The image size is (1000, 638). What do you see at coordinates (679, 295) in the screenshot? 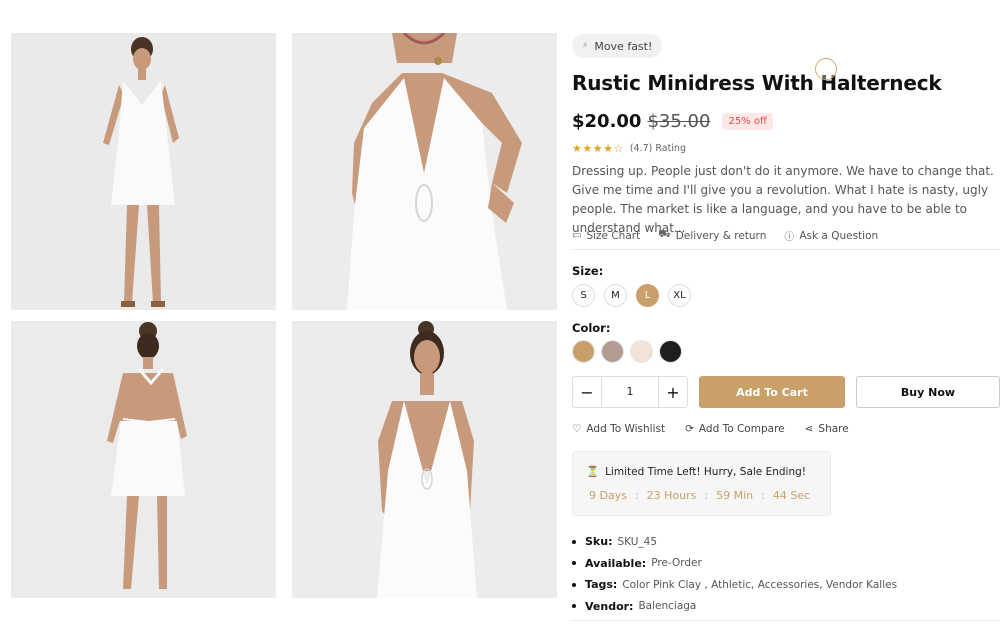
I see `size-option-xl: XL` at bounding box center [679, 295].